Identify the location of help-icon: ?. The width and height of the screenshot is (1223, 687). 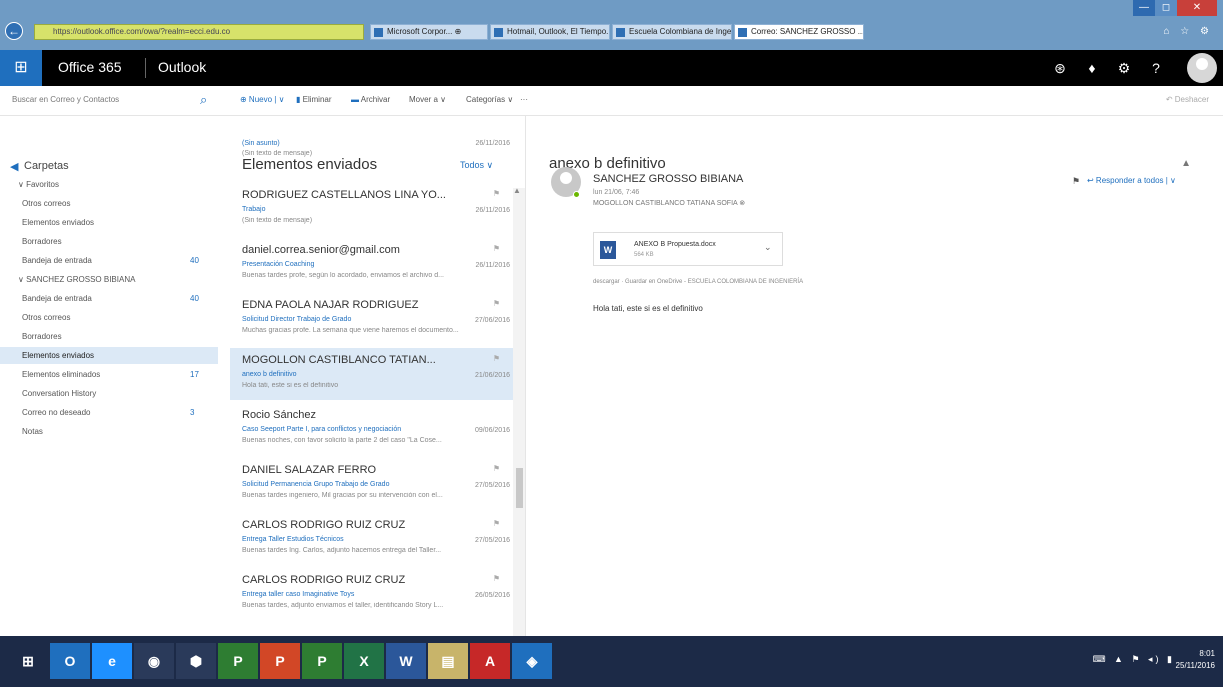
(1156, 68).